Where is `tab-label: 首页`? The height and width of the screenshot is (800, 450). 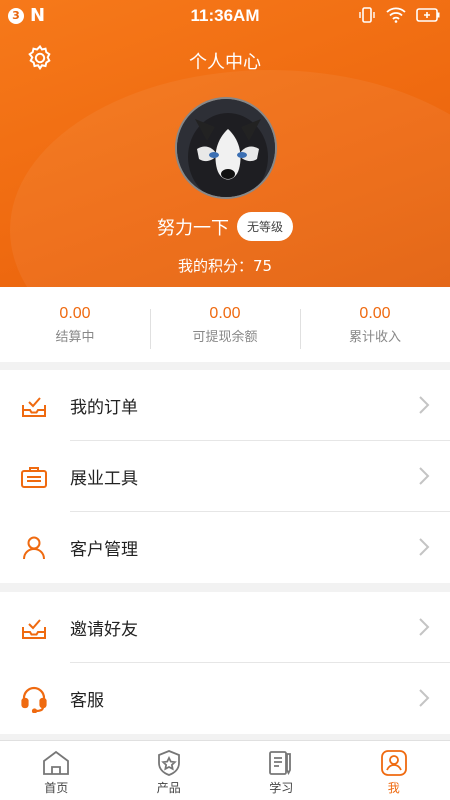
tab-label: 首页 is located at coordinates (56, 788).